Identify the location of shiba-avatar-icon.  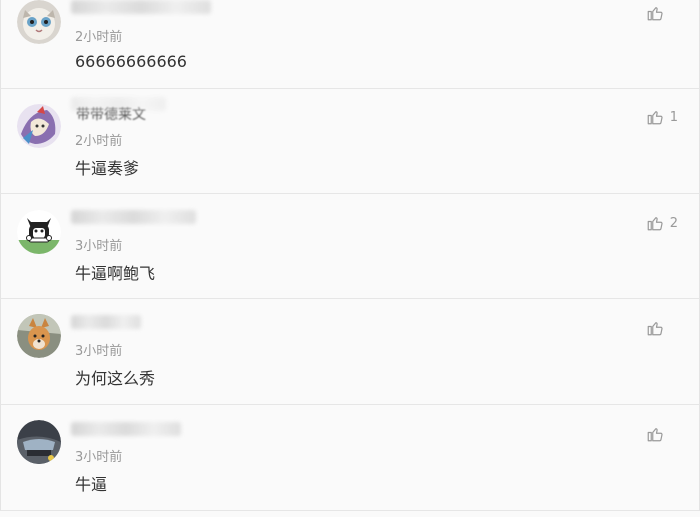
(39, 336).